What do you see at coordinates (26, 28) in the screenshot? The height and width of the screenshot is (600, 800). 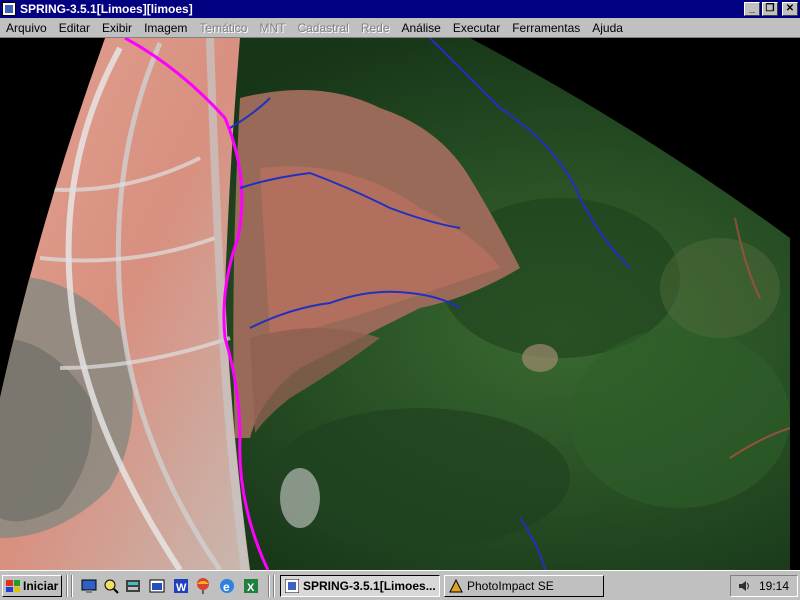 I see `menu-arquivo: Arquivo` at bounding box center [26, 28].